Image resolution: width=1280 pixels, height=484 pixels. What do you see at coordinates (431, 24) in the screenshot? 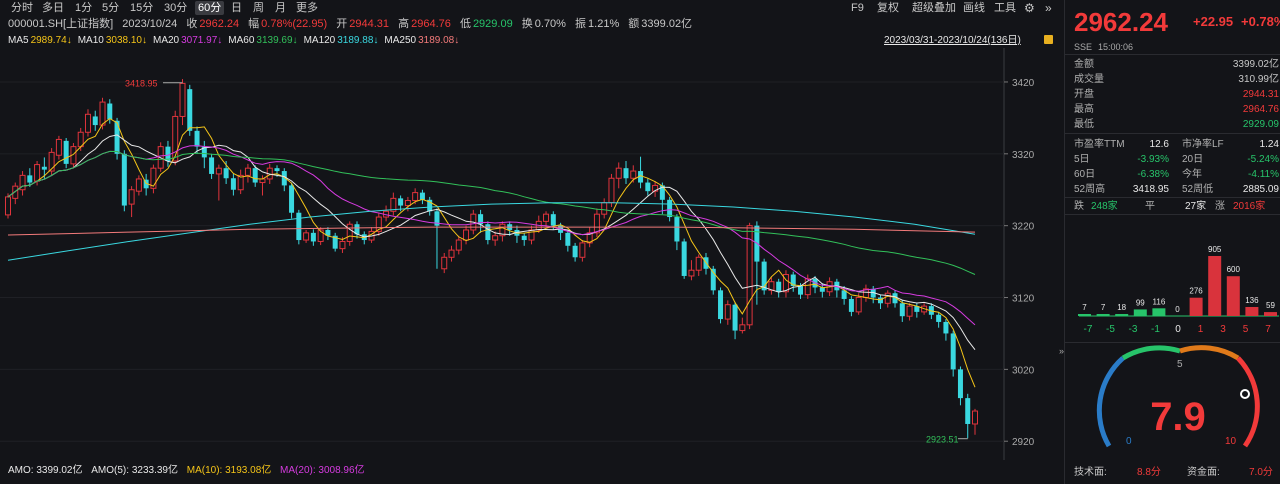
I see `high-value: 2964.76` at bounding box center [431, 24].